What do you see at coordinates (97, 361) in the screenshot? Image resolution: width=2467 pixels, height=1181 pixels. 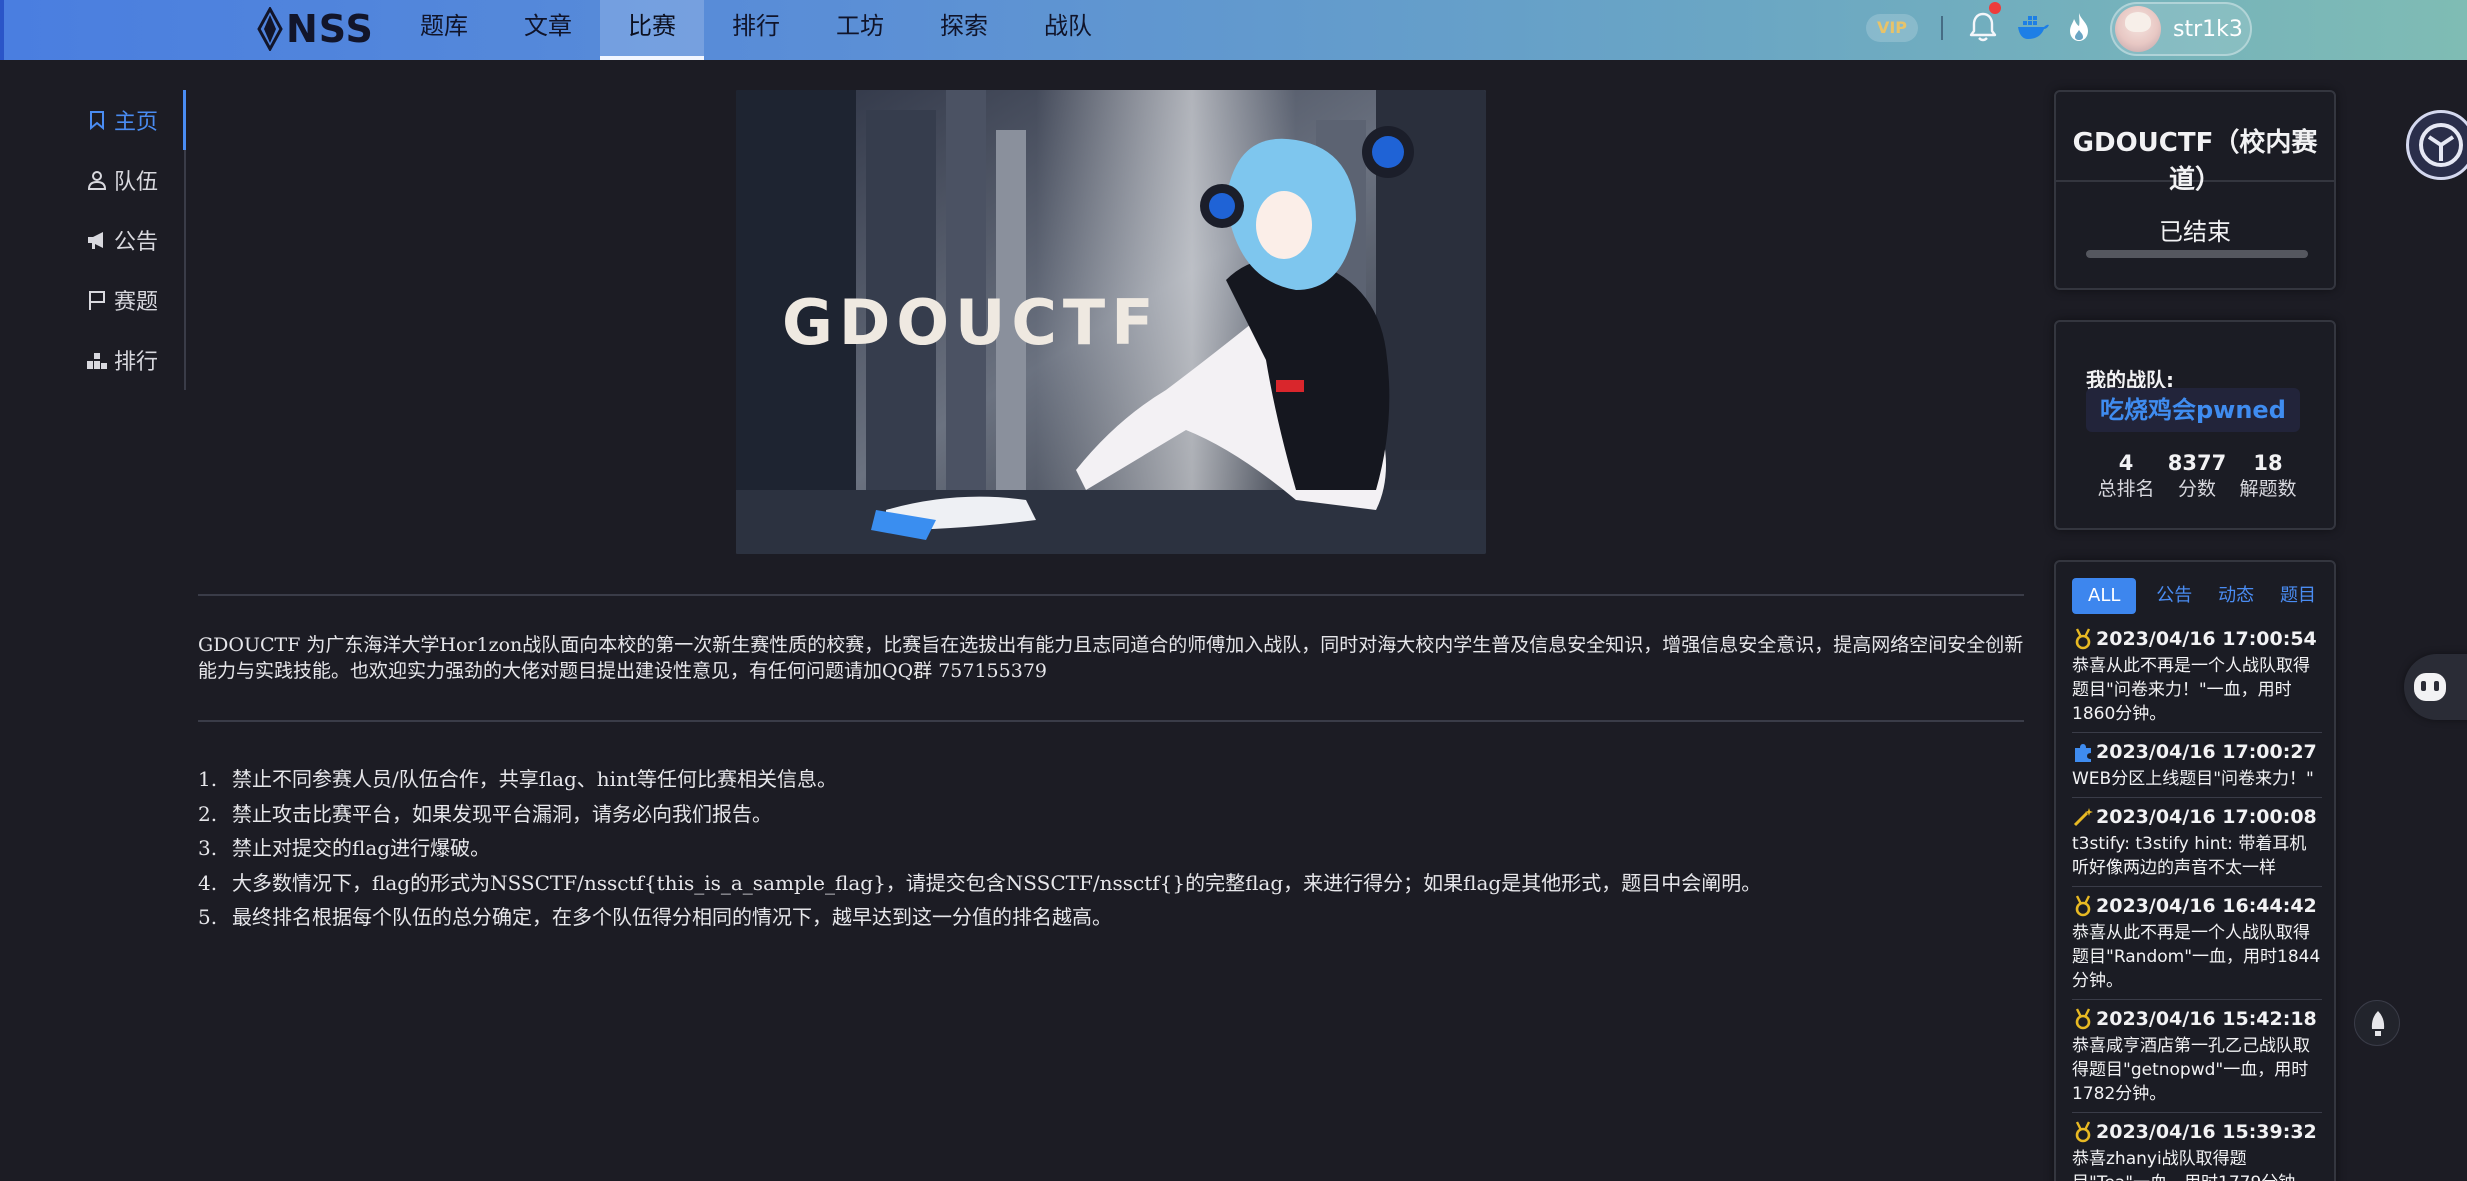 I see `podium-icon` at bounding box center [97, 361].